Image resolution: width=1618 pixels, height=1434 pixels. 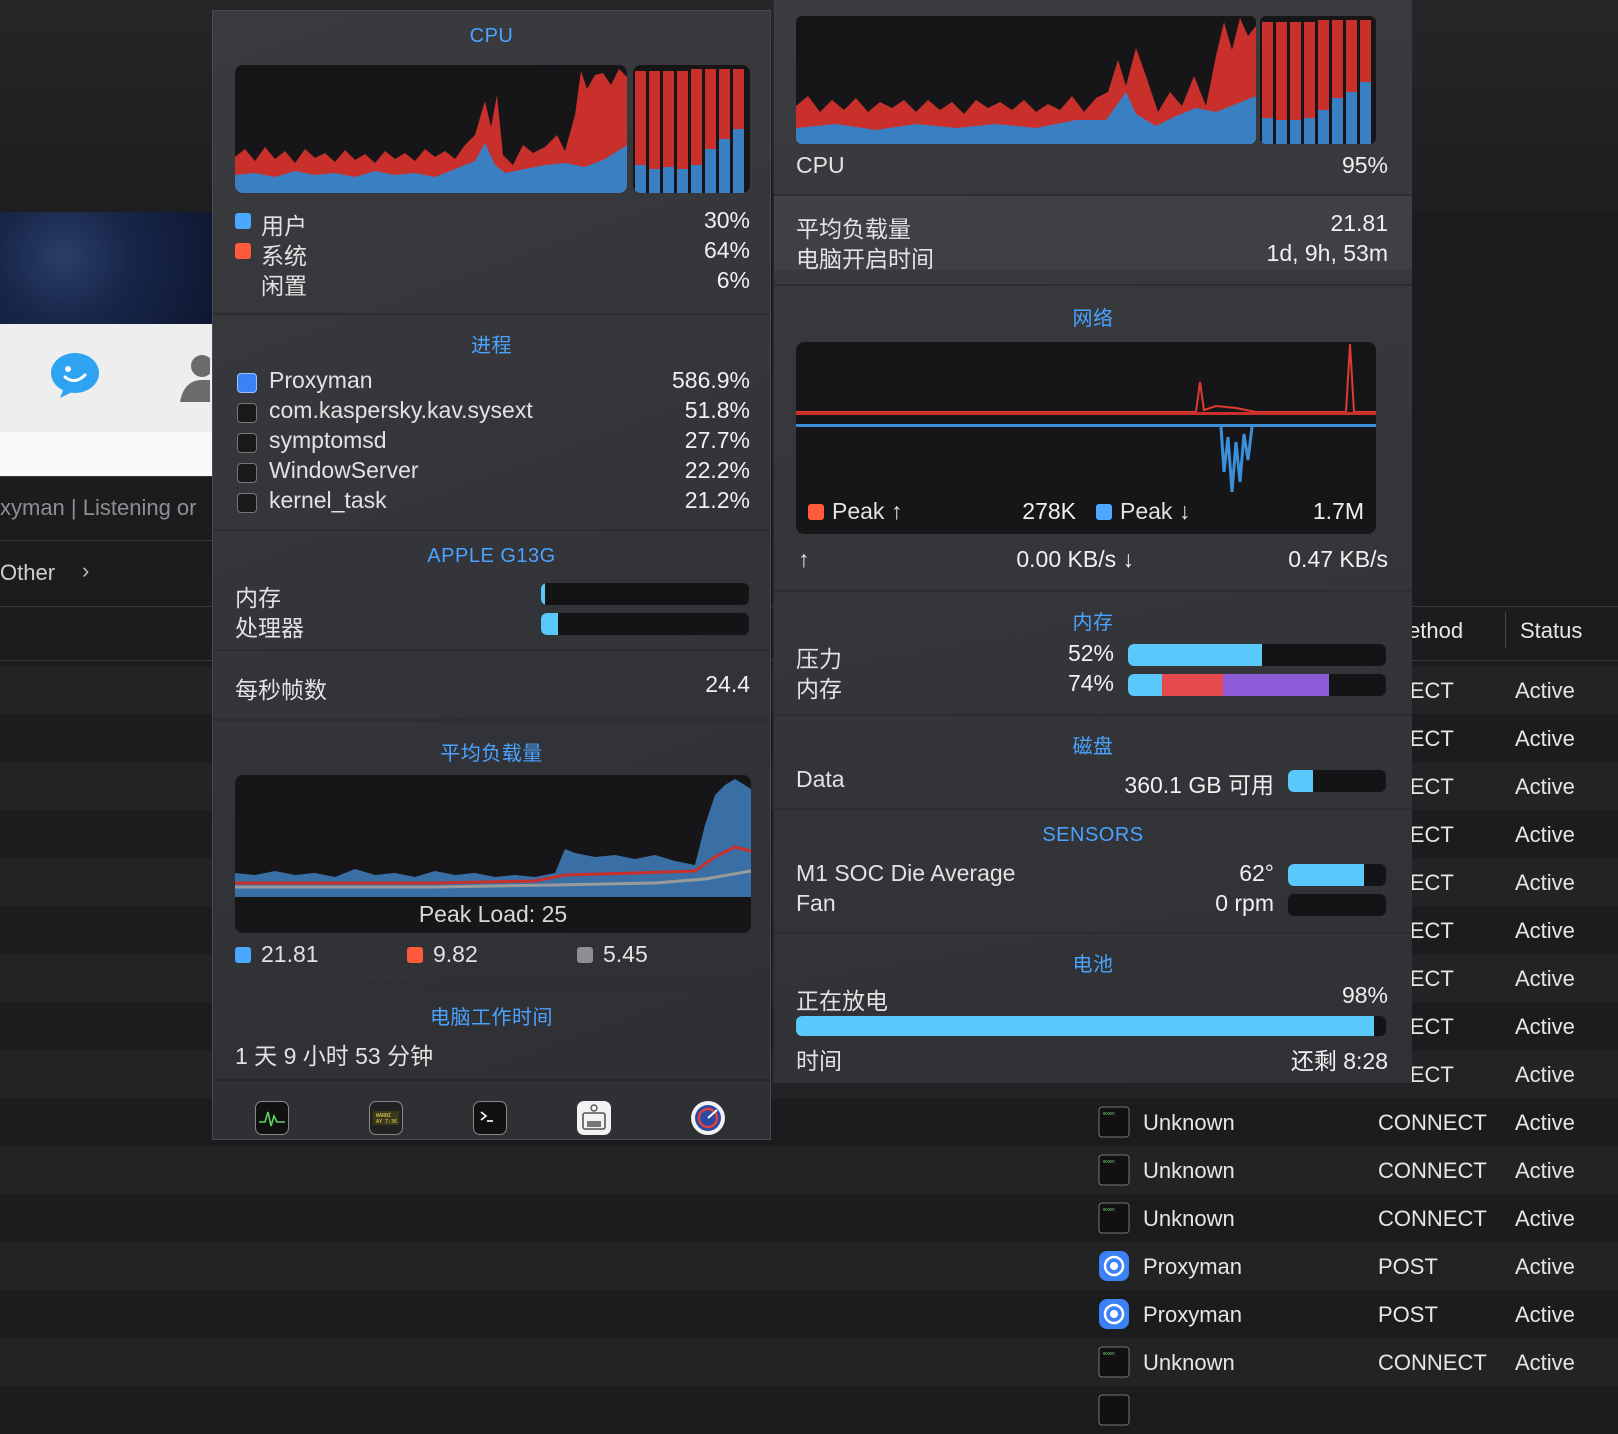 I want to click on proxyman-icon, so click(x=1114, y=1314).